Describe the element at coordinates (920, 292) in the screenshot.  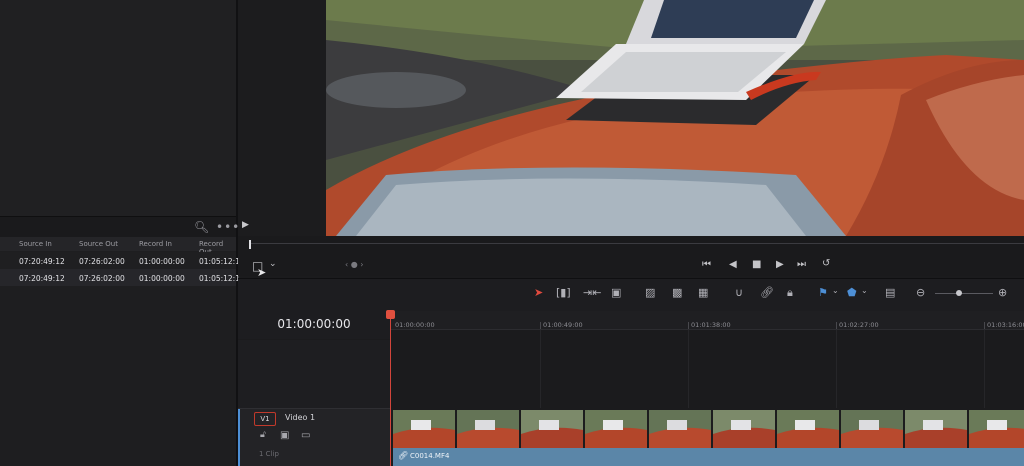
I see `zoom-out-icon: ⊖` at that location.